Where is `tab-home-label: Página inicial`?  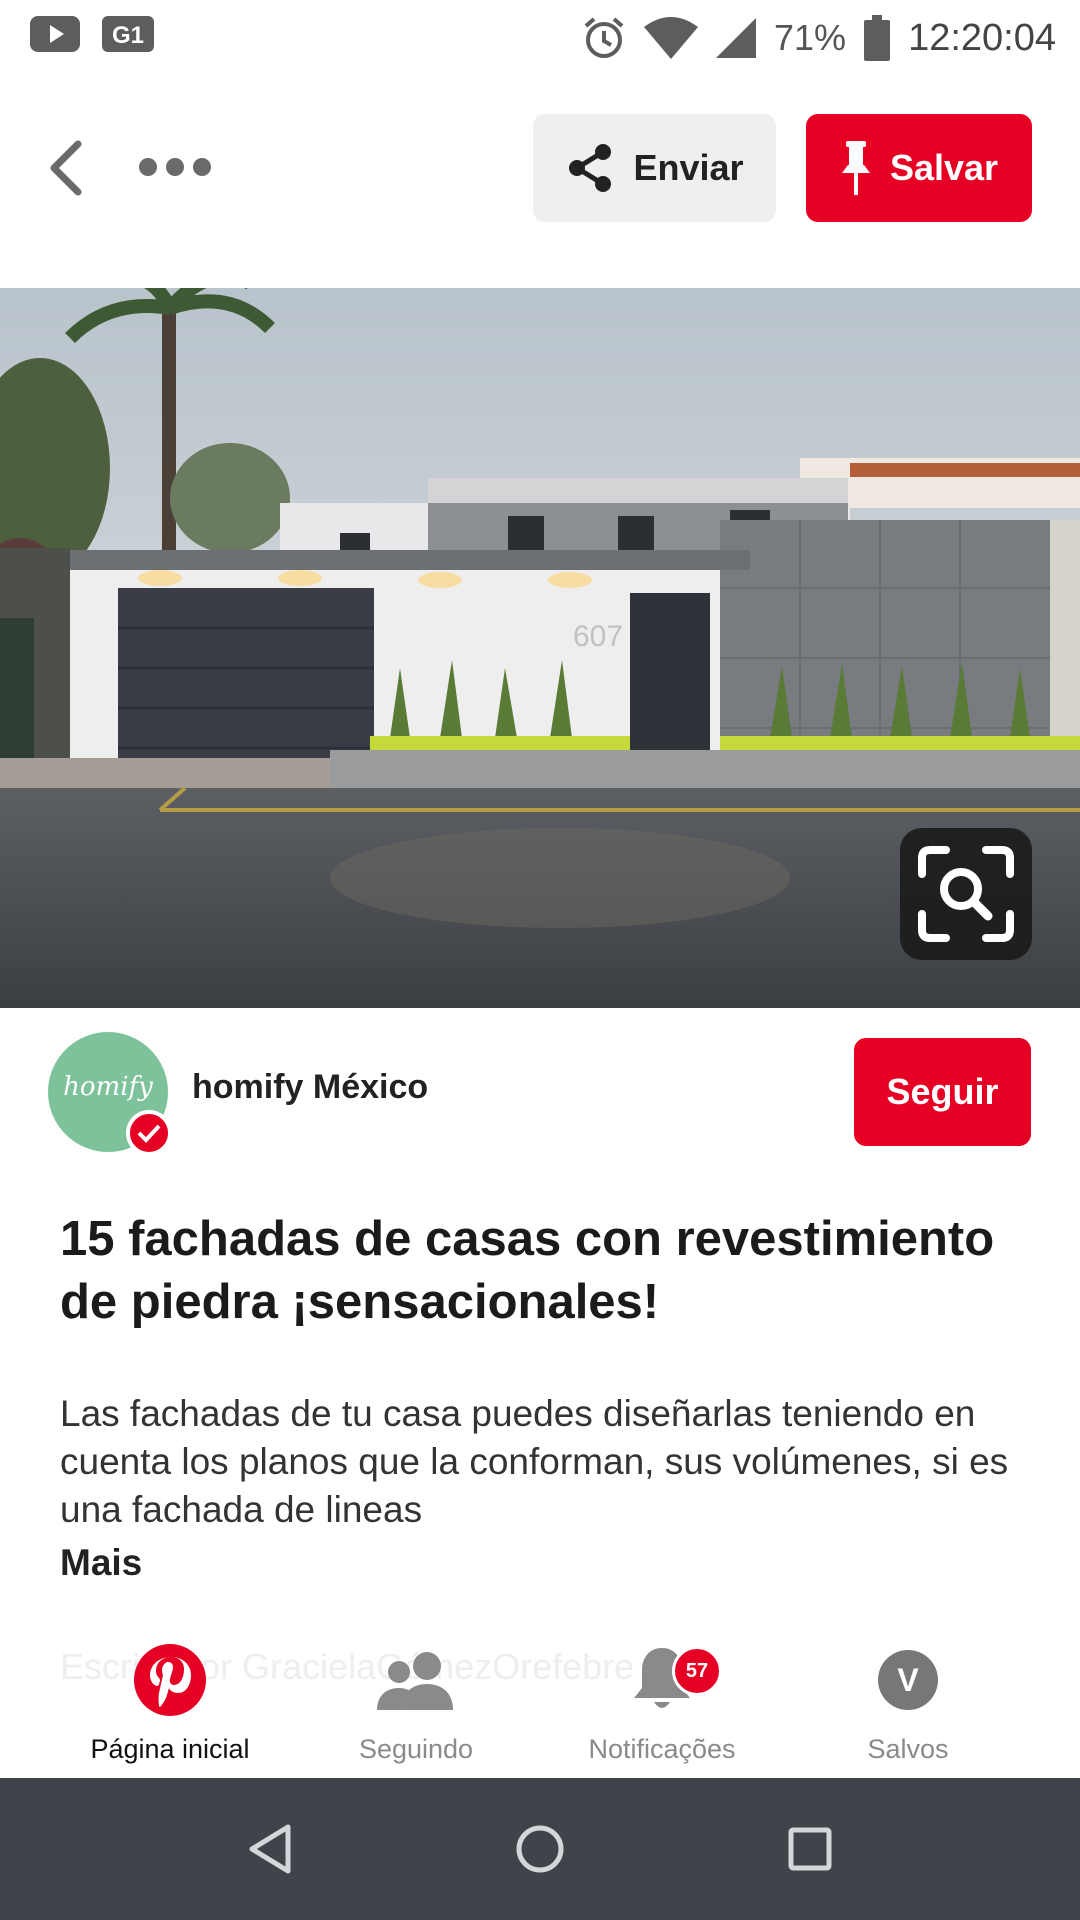 tab-home-label: Página inicial is located at coordinates (170, 1749).